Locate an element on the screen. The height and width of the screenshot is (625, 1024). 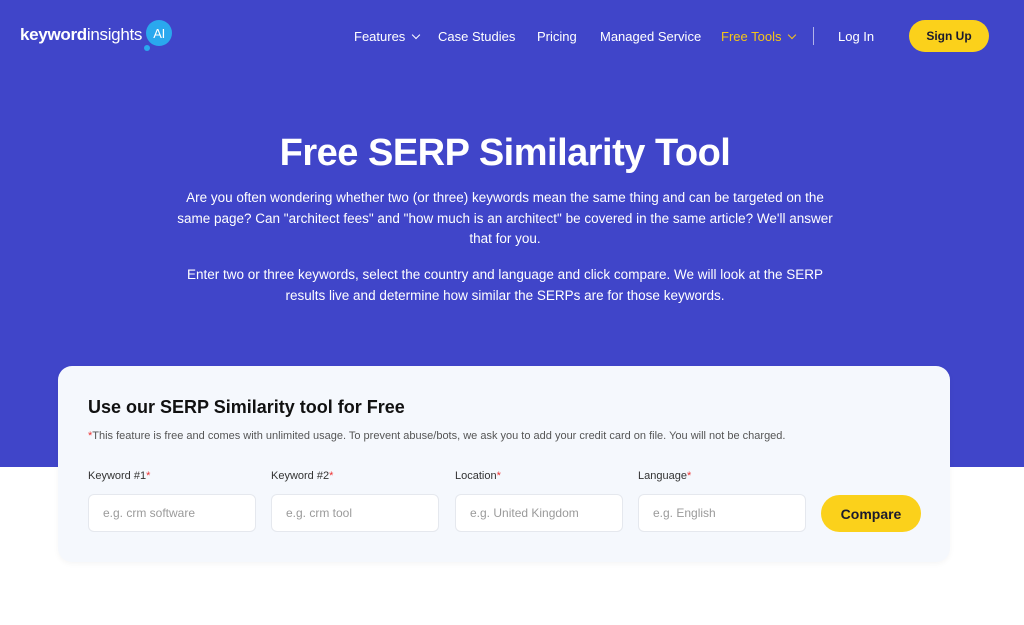
logo-text-light: insights is located at coordinates (114, 34).